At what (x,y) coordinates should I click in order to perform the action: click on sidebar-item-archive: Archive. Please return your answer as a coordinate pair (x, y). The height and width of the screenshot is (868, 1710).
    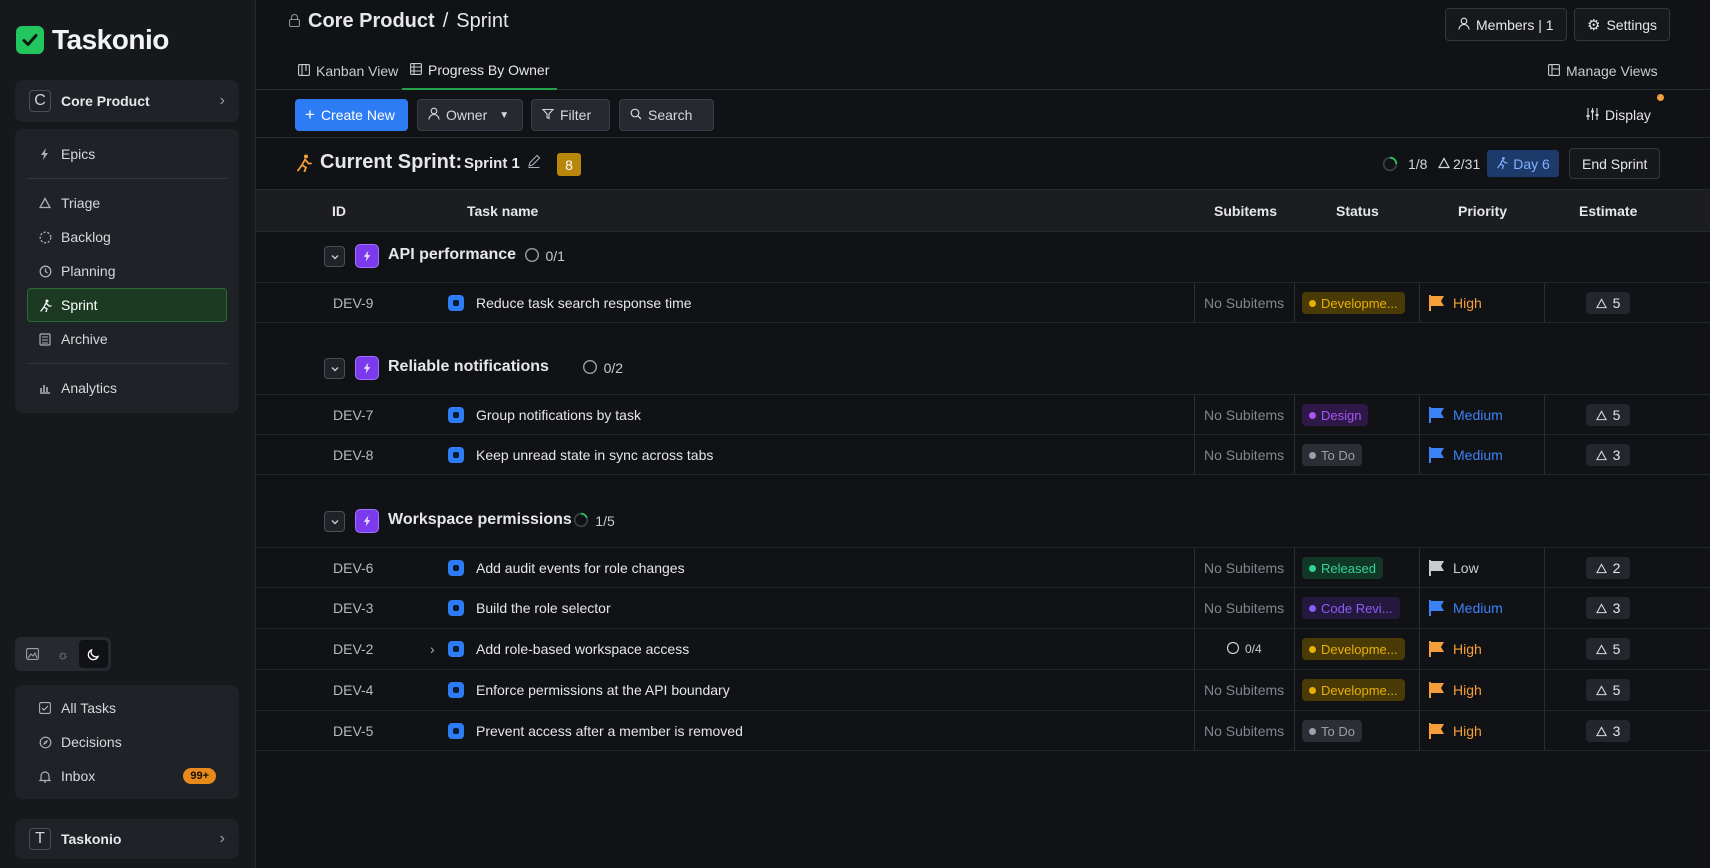
    Looking at the image, I should click on (127, 339).